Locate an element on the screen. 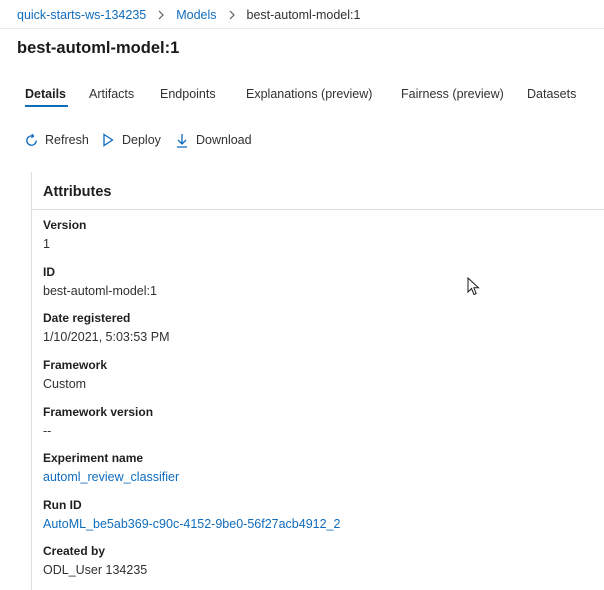  page-title: best-automl-model:1 is located at coordinates (98, 48).